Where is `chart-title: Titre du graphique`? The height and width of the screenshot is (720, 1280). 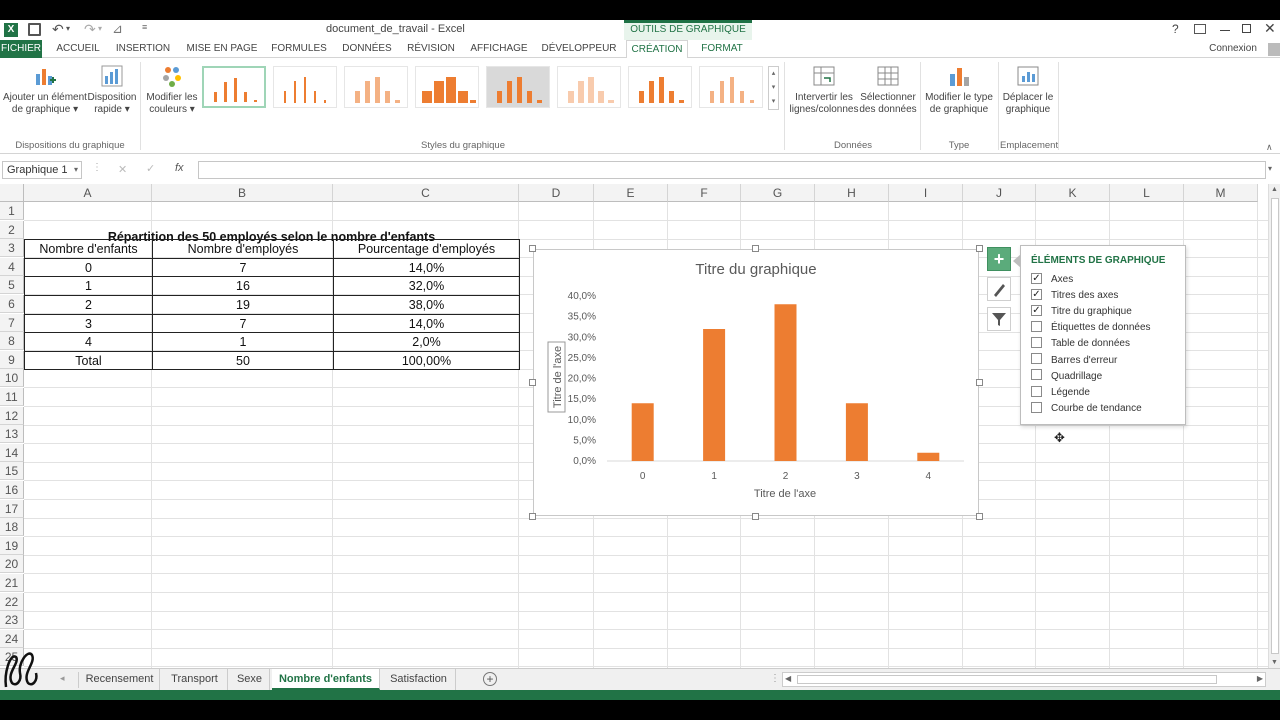 chart-title: Titre du graphique is located at coordinates (755, 269).